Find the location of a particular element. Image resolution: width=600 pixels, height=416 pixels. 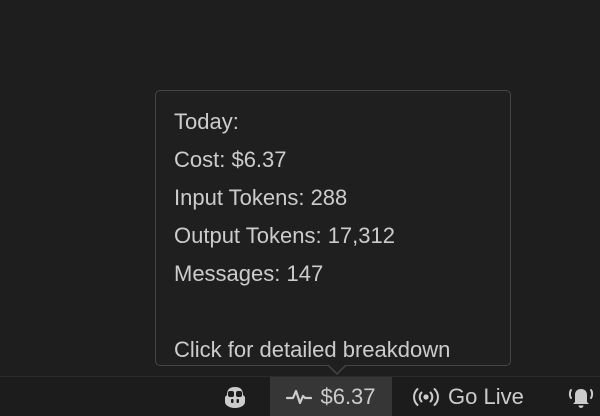

tooltip-output-tokens: Output Tokens: 17,312 is located at coordinates (284, 235).